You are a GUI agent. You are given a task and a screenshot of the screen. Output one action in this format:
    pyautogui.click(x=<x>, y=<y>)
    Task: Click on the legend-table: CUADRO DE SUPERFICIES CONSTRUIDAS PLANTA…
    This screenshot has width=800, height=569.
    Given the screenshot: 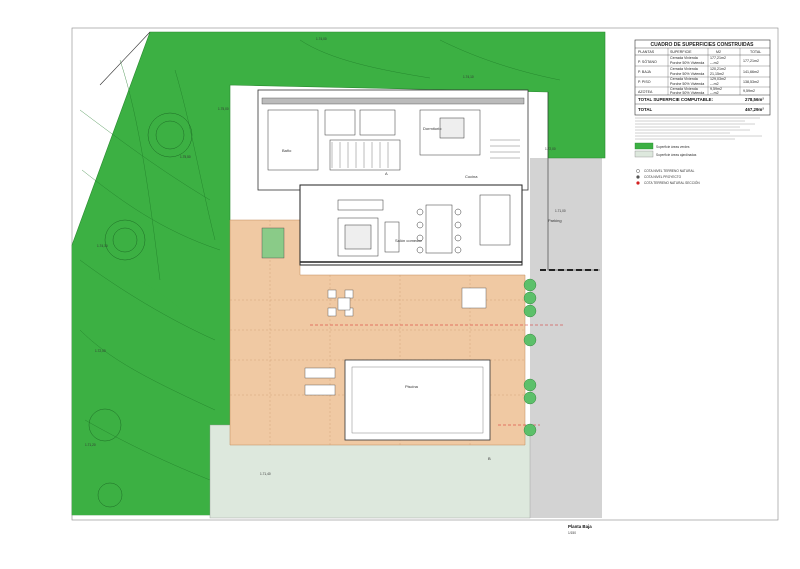 What is the action you would take?
    pyautogui.click(x=702, y=77)
    